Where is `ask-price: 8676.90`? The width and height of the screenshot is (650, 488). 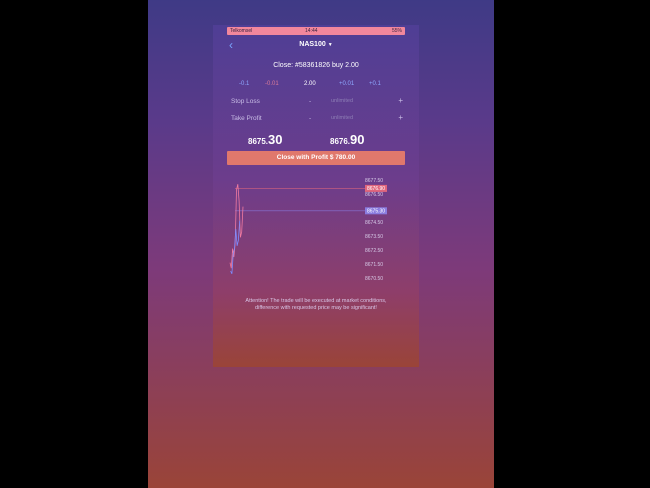 ask-price: 8676.90 is located at coordinates (347, 140).